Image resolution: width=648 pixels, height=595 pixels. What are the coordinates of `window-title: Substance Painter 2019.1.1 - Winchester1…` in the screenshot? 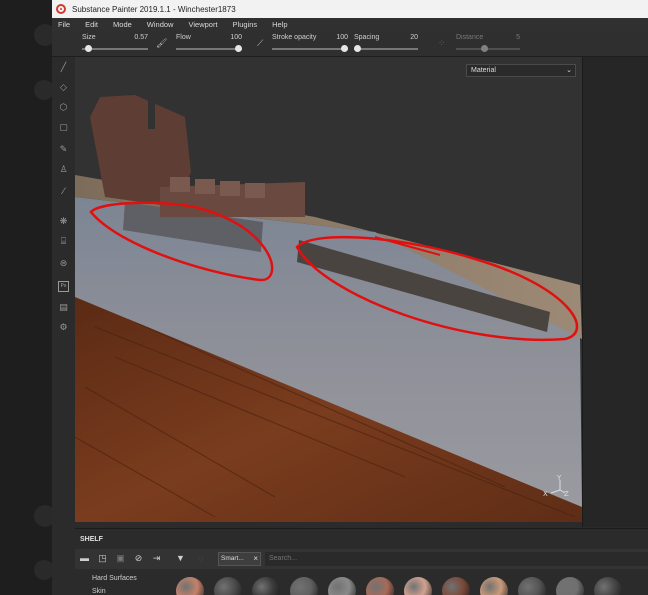 It's located at (154, 9).